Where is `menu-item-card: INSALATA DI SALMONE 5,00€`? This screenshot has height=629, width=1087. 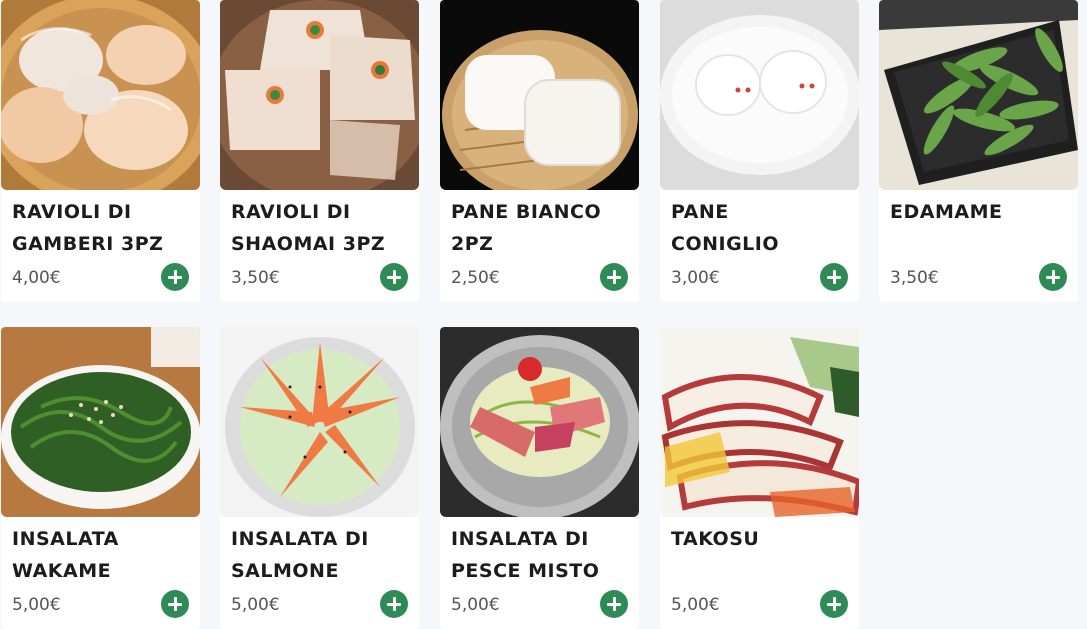 menu-item-card: INSALATA DI SALMONE 5,00€ is located at coordinates (319, 478).